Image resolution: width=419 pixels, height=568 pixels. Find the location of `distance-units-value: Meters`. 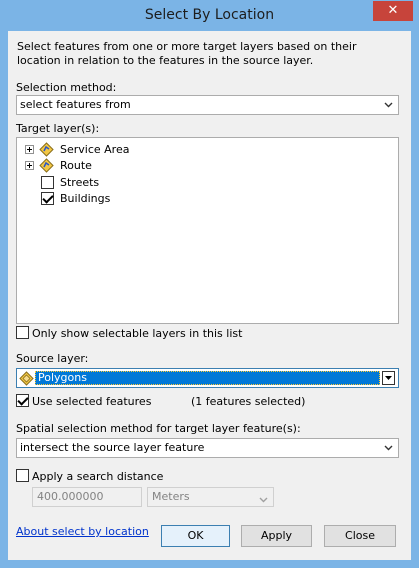

distance-units-value: Meters is located at coordinates (171, 496).